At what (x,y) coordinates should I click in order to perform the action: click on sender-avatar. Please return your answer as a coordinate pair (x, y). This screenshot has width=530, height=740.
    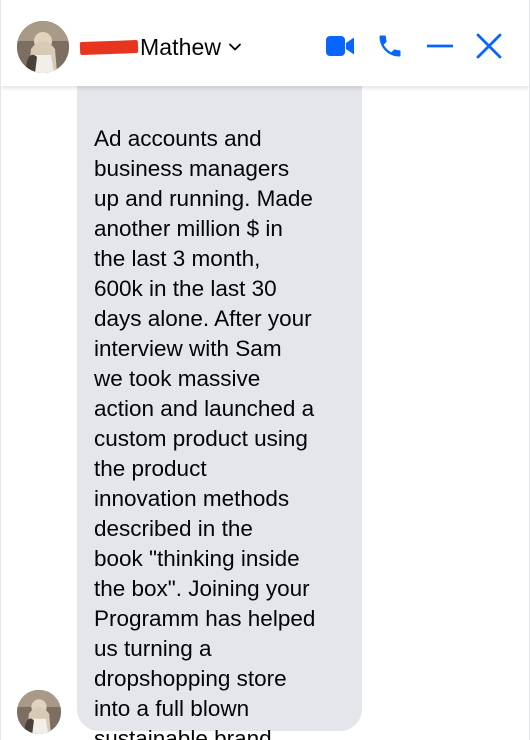
    Looking at the image, I should click on (39, 712).